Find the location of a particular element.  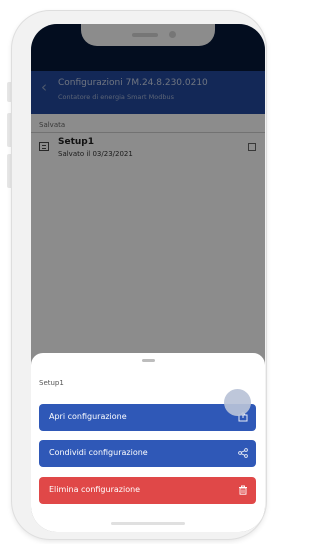

delete-configuration-button: Elimina configurazione is located at coordinates (147, 490).